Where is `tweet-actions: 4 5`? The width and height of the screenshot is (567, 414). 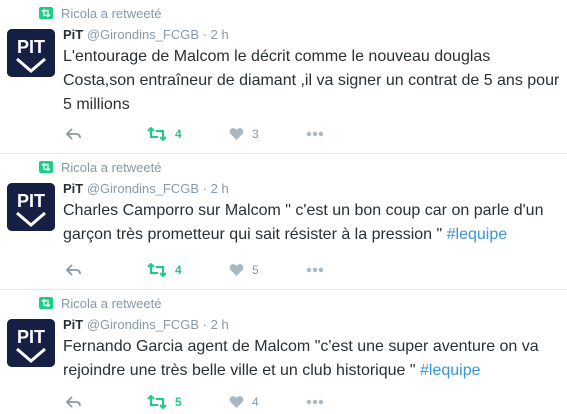 tweet-actions: 4 5 is located at coordinates (313, 270).